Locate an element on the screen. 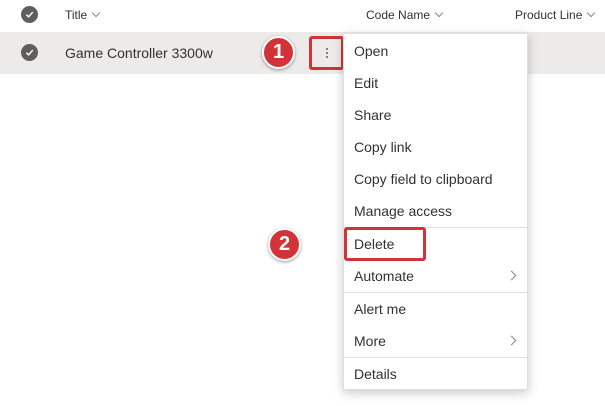  menu-item-copy-link: Copy link is located at coordinates (435, 147).